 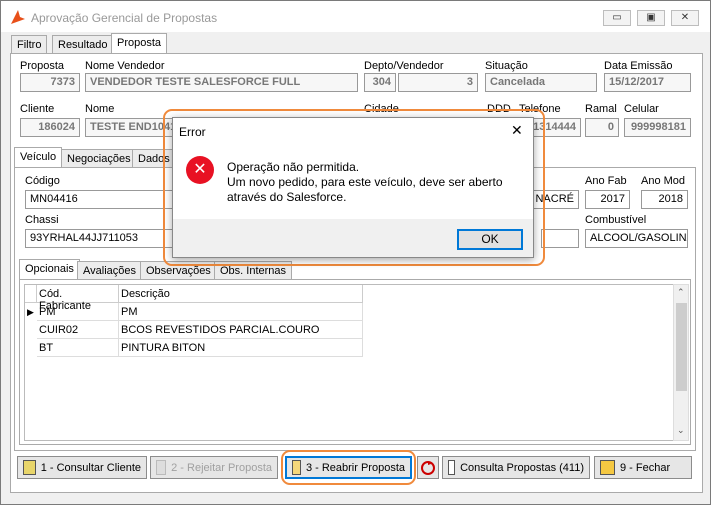 I want to click on ano-fab-label: Ano Fab, so click(x=606, y=181).